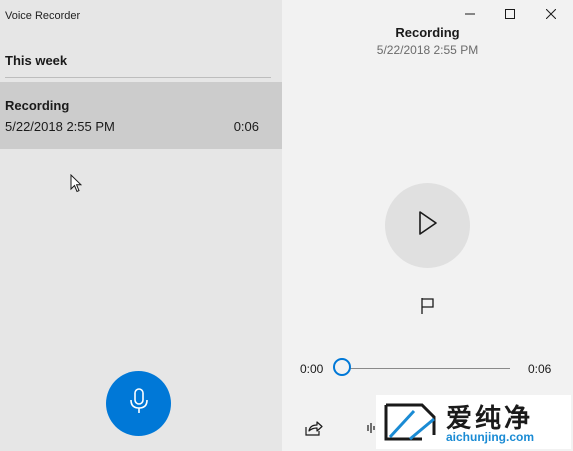 Image resolution: width=573 pixels, height=451 pixels. Describe the element at coordinates (43, 16) in the screenshot. I see `app-title: Voice Recorder` at that location.